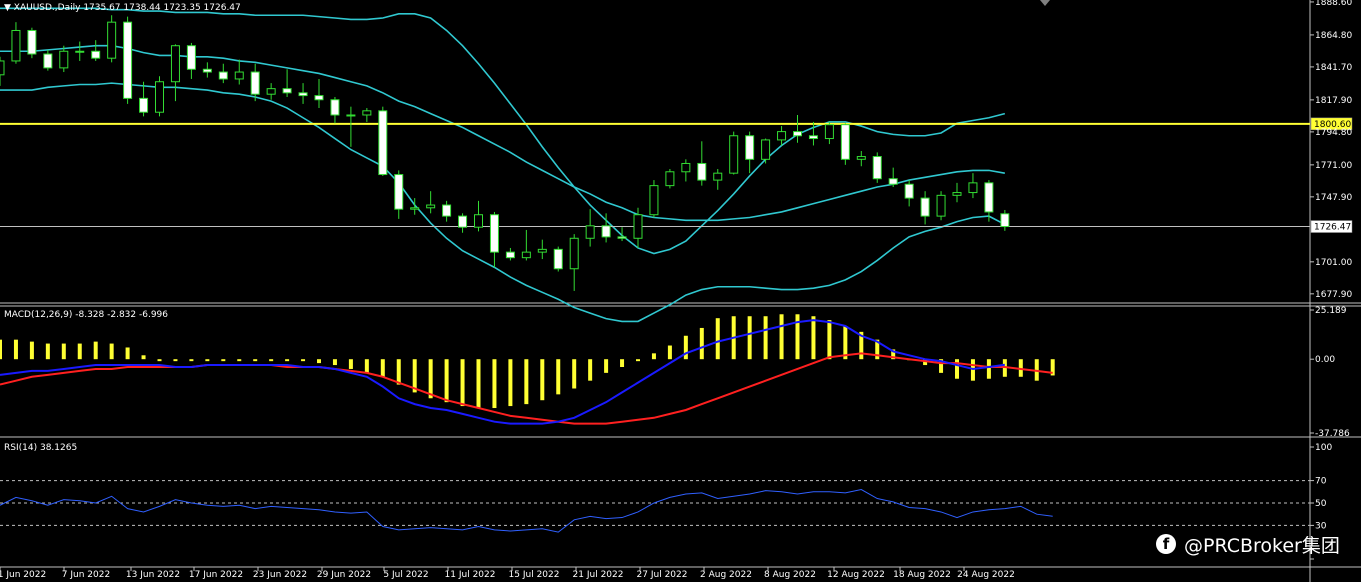 The image size is (1361, 582). Describe the element at coordinates (153, 575) in the screenshot. I see `time-tick-label: 13 Jun 2022` at that location.